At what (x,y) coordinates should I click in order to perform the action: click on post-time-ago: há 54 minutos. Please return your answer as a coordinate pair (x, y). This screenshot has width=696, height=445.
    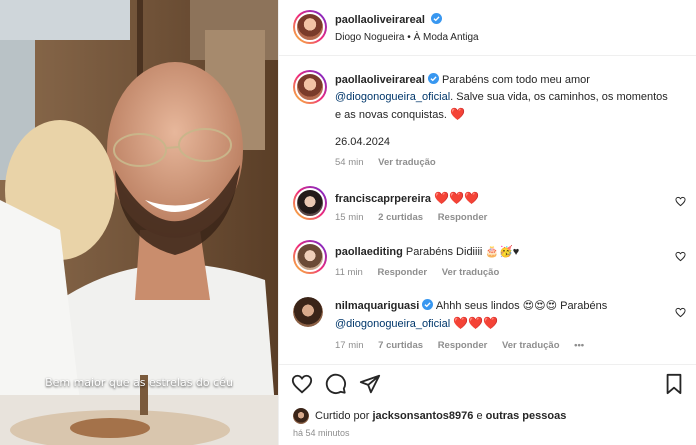
    Looking at the image, I should click on (321, 433).